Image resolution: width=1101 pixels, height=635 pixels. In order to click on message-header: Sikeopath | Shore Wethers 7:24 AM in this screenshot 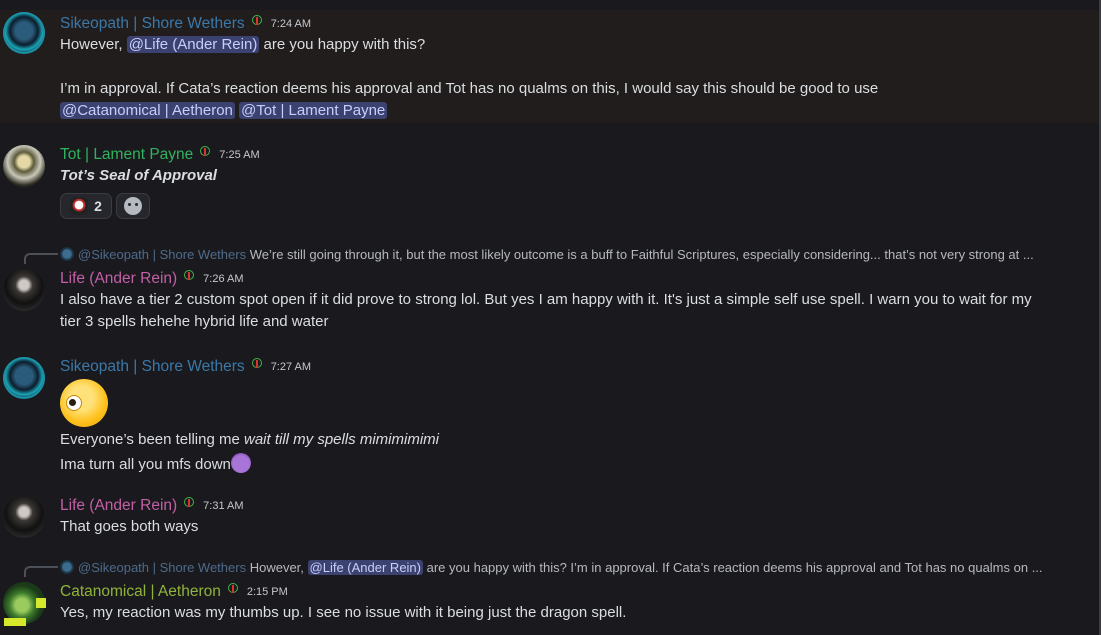, I will do `click(185, 23)`.